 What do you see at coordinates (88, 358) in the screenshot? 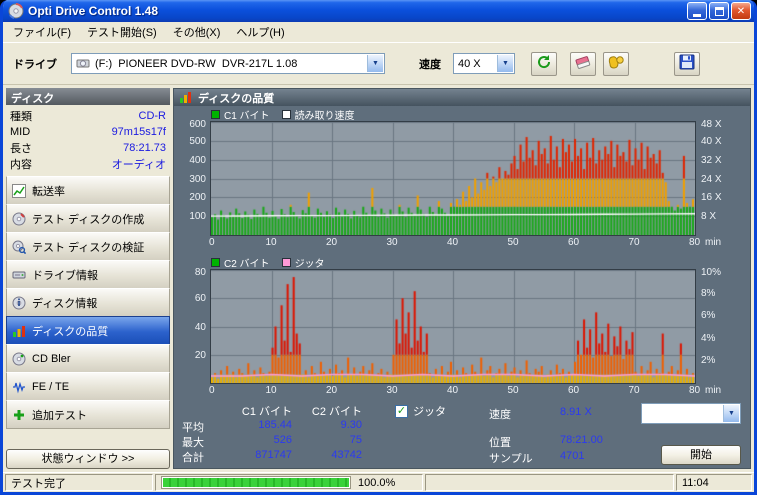
I see `sidebar-item-cd-bler: CD Bler` at bounding box center [88, 358].